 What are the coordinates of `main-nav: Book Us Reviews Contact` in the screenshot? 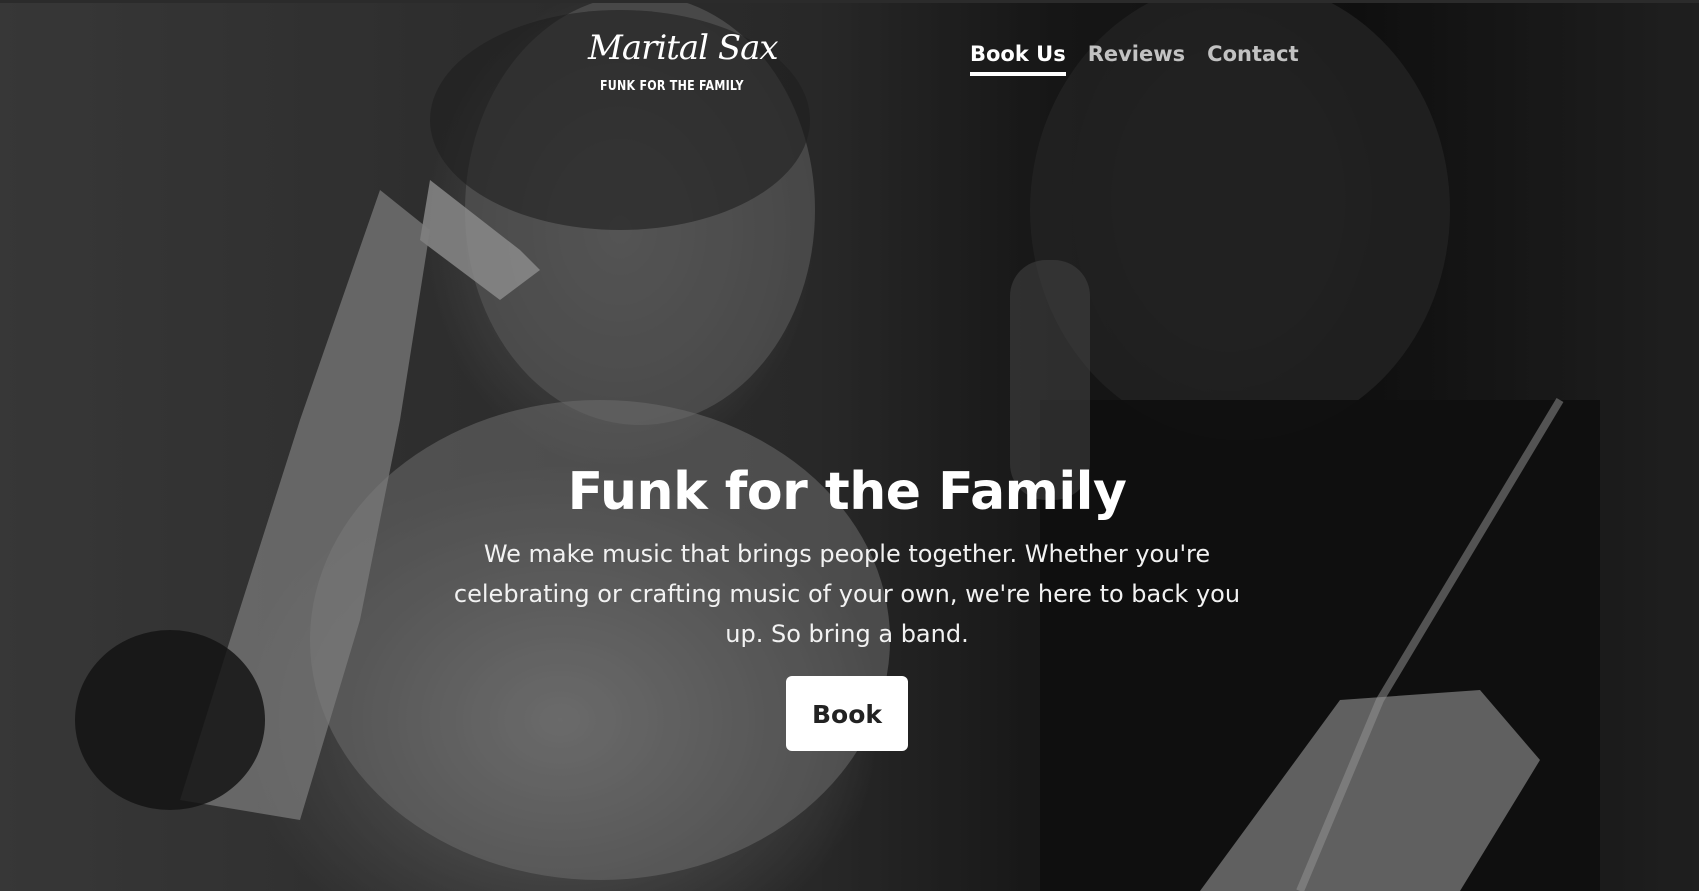 It's located at (1134, 59).